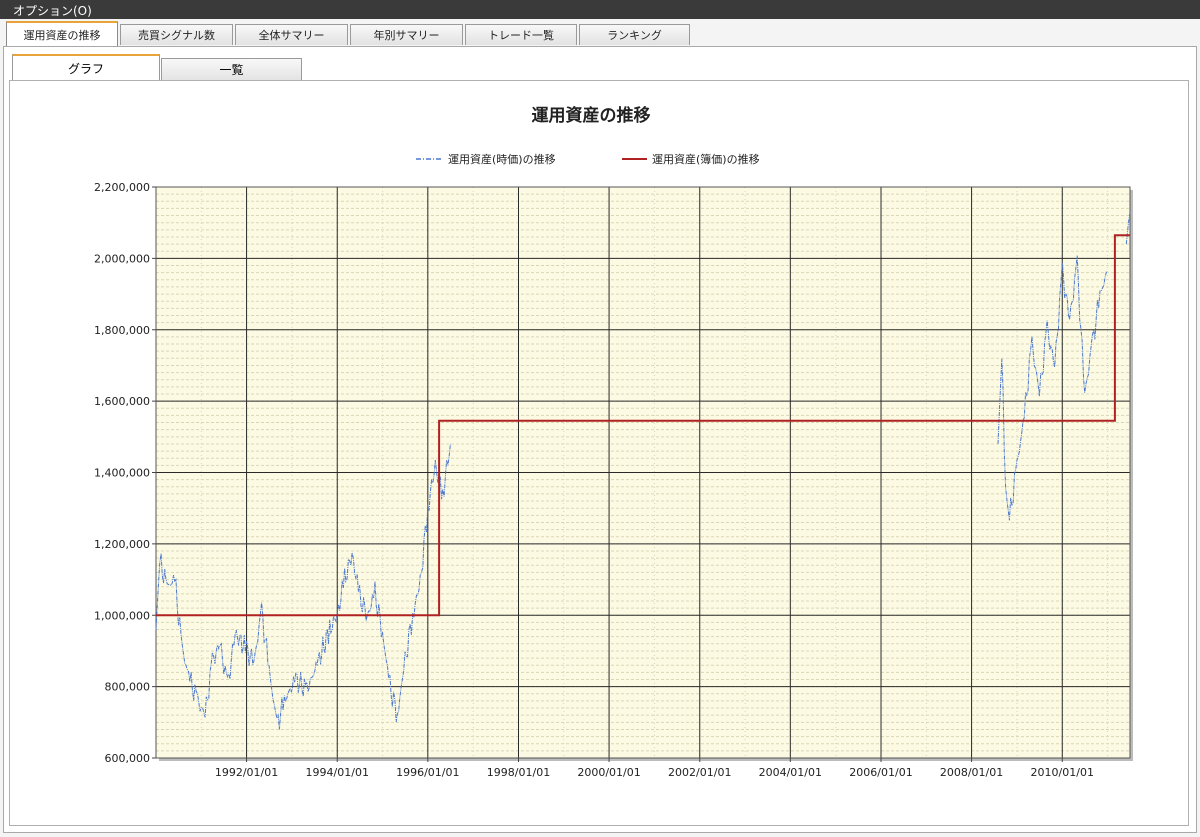 This screenshot has width=1200, height=837. Describe the element at coordinates (246, 772) in the screenshot. I see `x-tick-label: 1992/01/01` at that location.